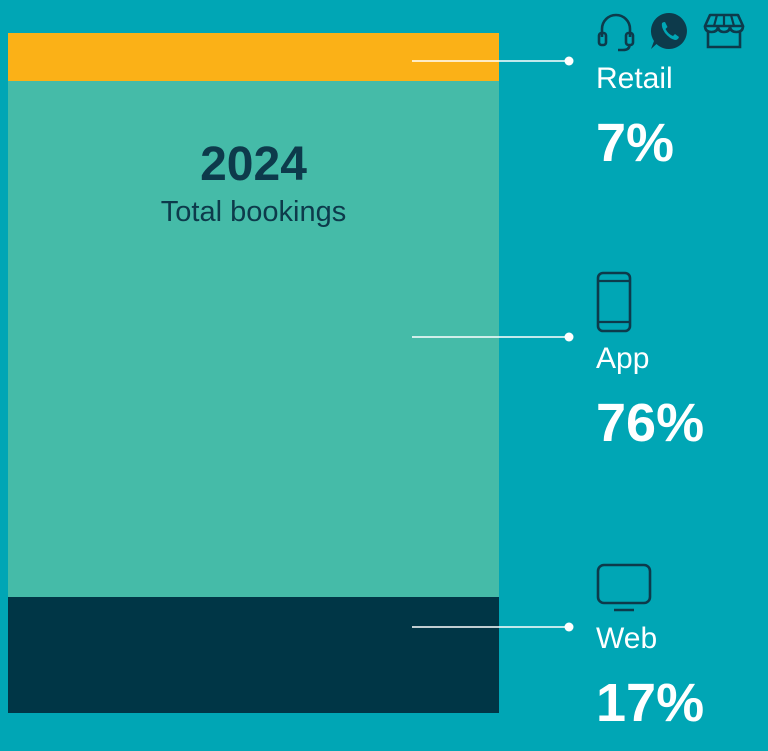  I want to click on chart-title-block: 2024 Total bookings, so click(253, 183).